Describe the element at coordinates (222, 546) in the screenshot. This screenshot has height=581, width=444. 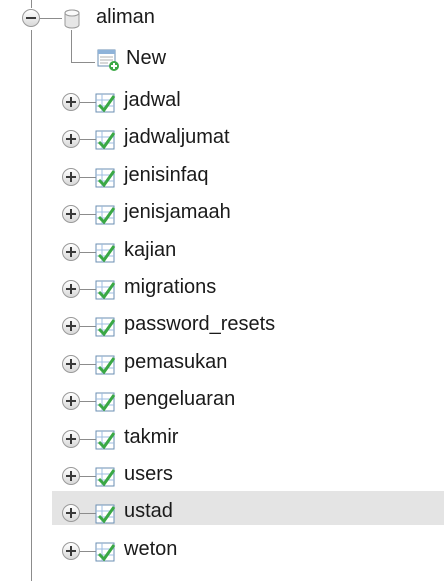
I see `tree-node-table: weton` at that location.